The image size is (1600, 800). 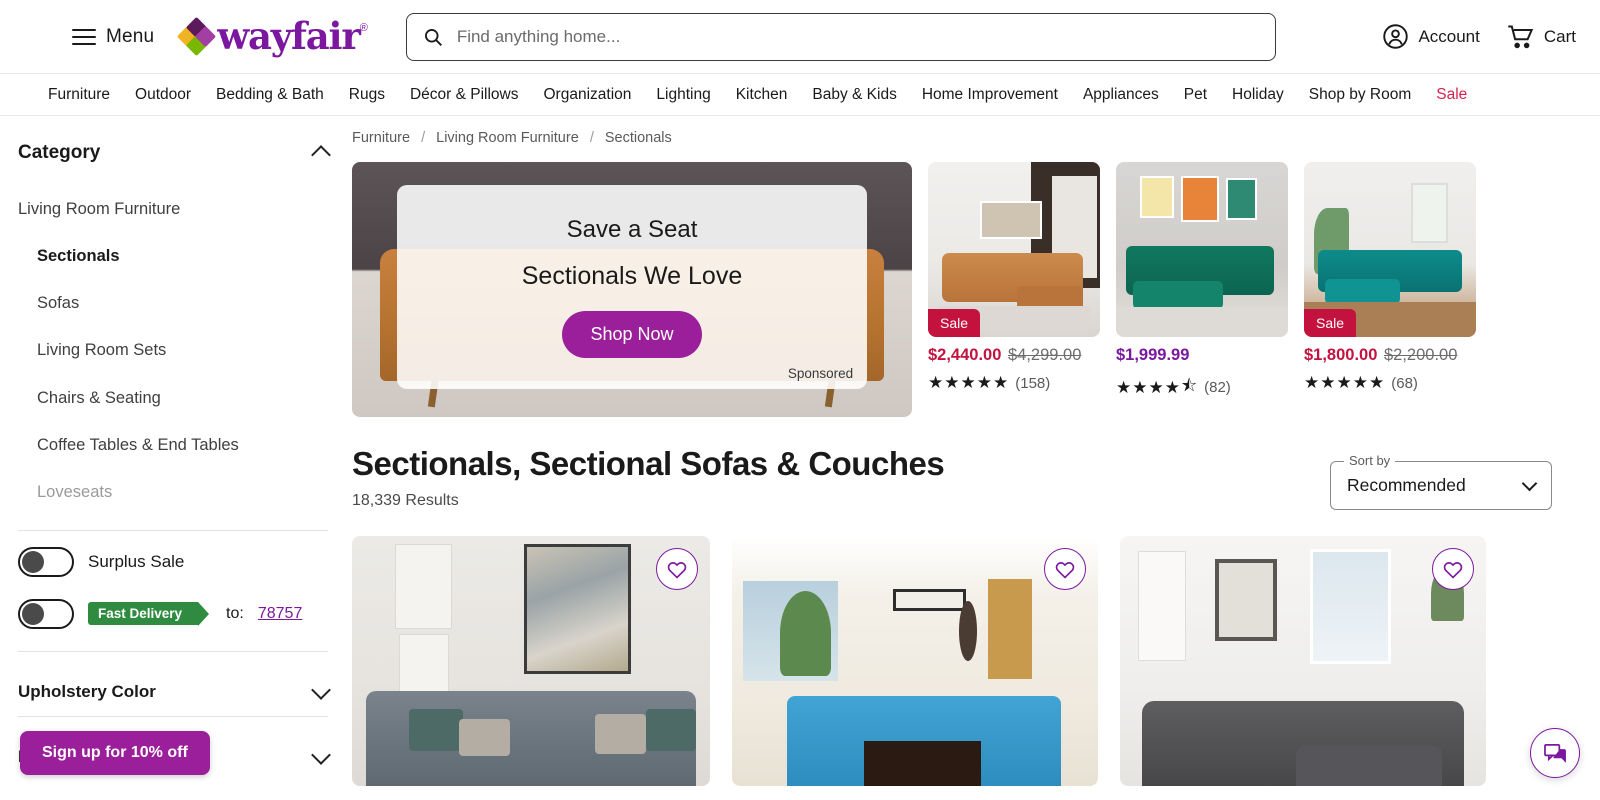 I want to click on menu-button: Menu, so click(x=113, y=37).